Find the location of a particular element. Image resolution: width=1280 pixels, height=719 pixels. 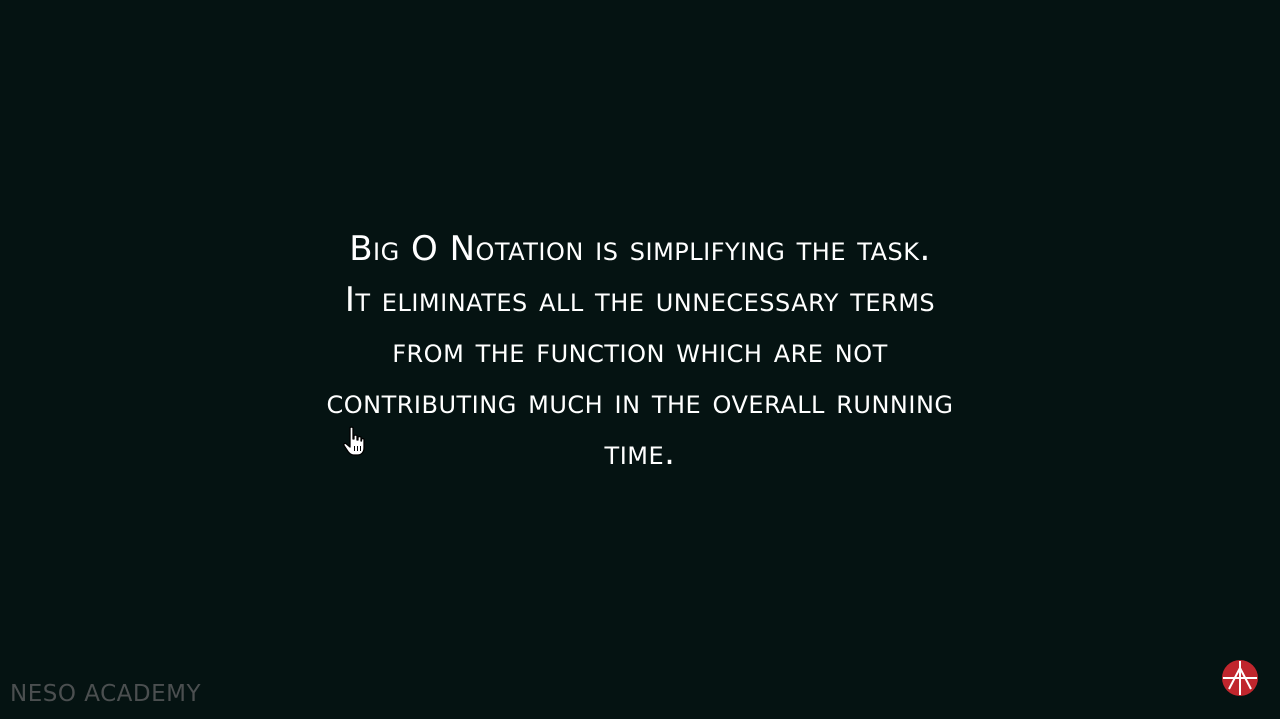

slide-line-5: time. is located at coordinates (640, 453).